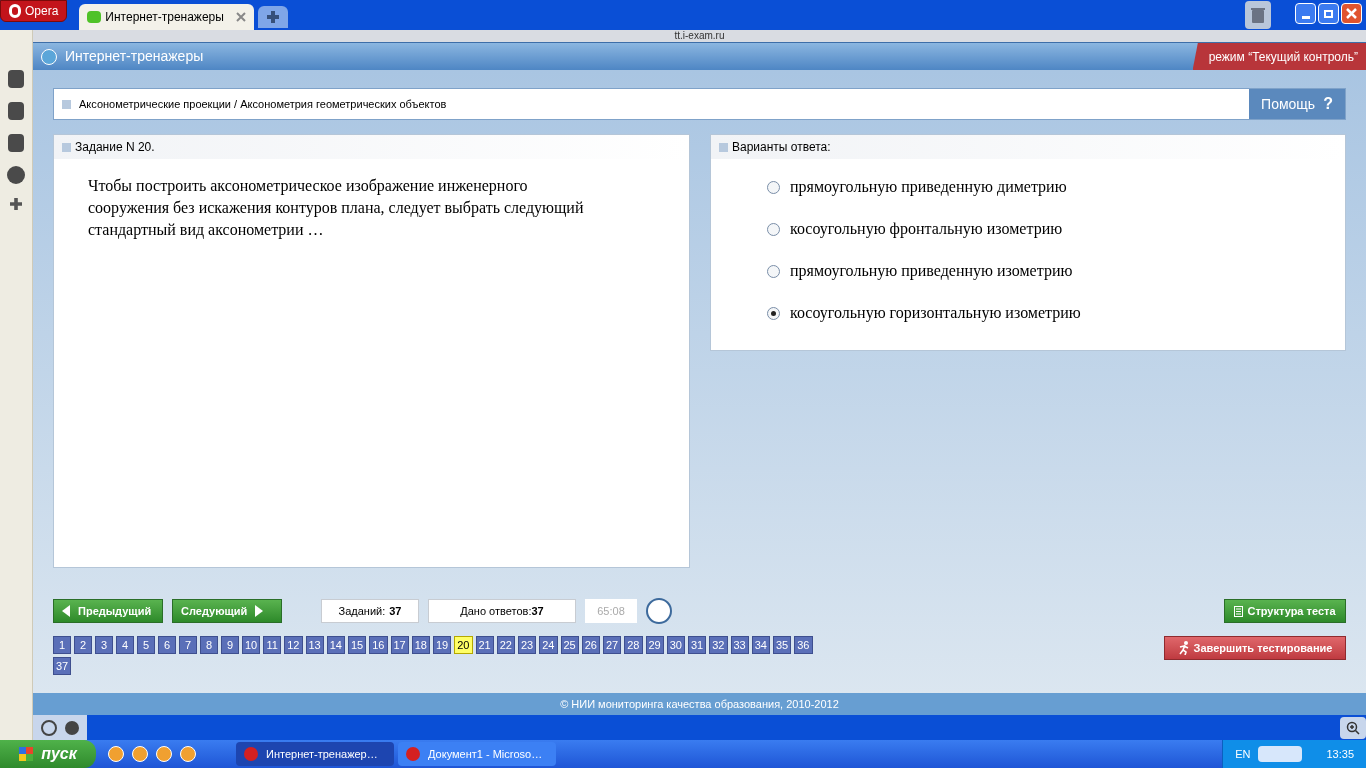 Image resolution: width=1366 pixels, height=768 pixels. What do you see at coordinates (781, 147) in the screenshot?
I see `answers-title: Варианты ответа:` at bounding box center [781, 147].